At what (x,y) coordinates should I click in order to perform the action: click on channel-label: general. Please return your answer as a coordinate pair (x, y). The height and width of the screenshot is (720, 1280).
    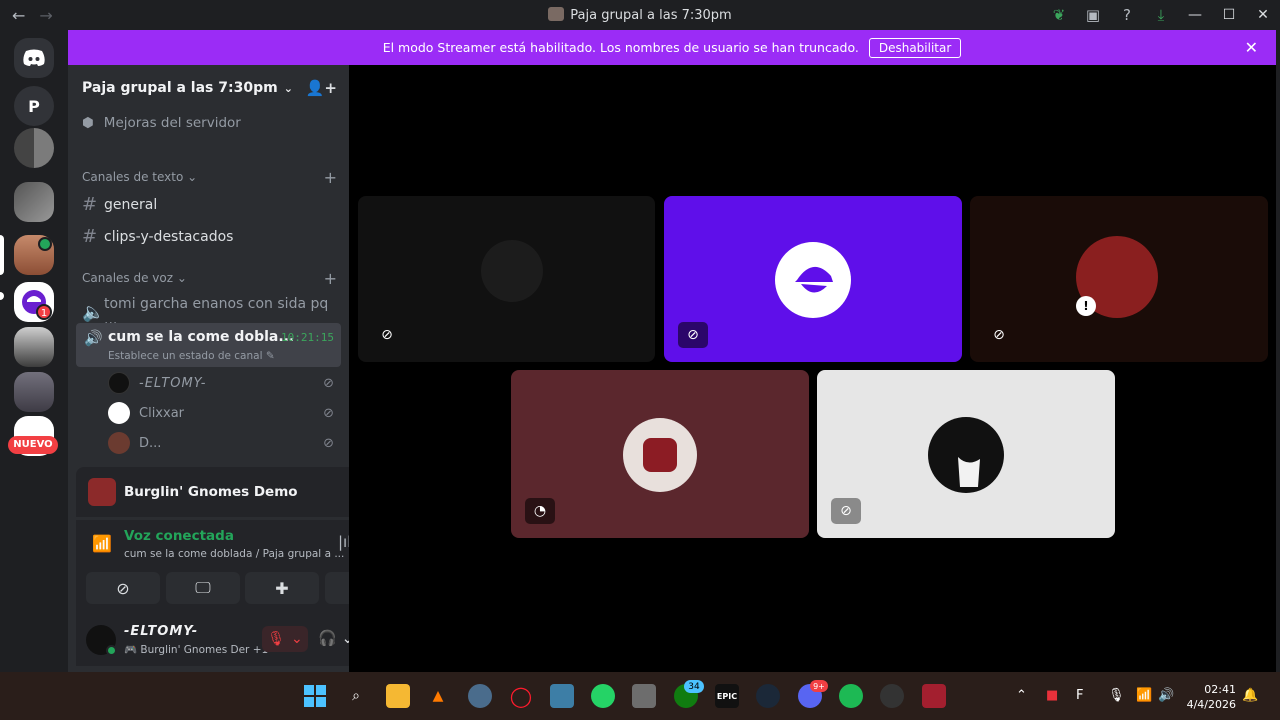
    Looking at the image, I should click on (131, 204).